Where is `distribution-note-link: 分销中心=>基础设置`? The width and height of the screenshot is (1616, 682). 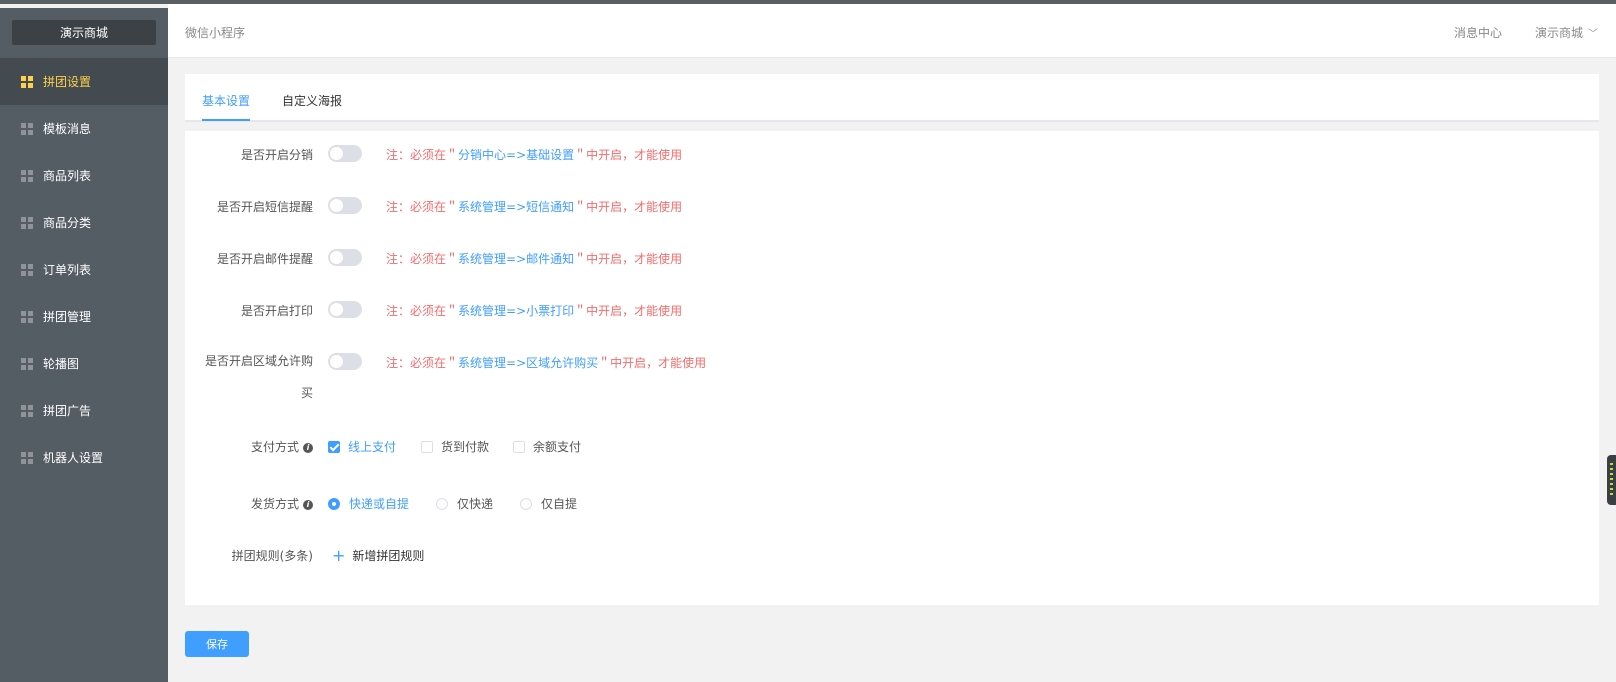 distribution-note-link: 分销中心=>基础设置 is located at coordinates (516, 155).